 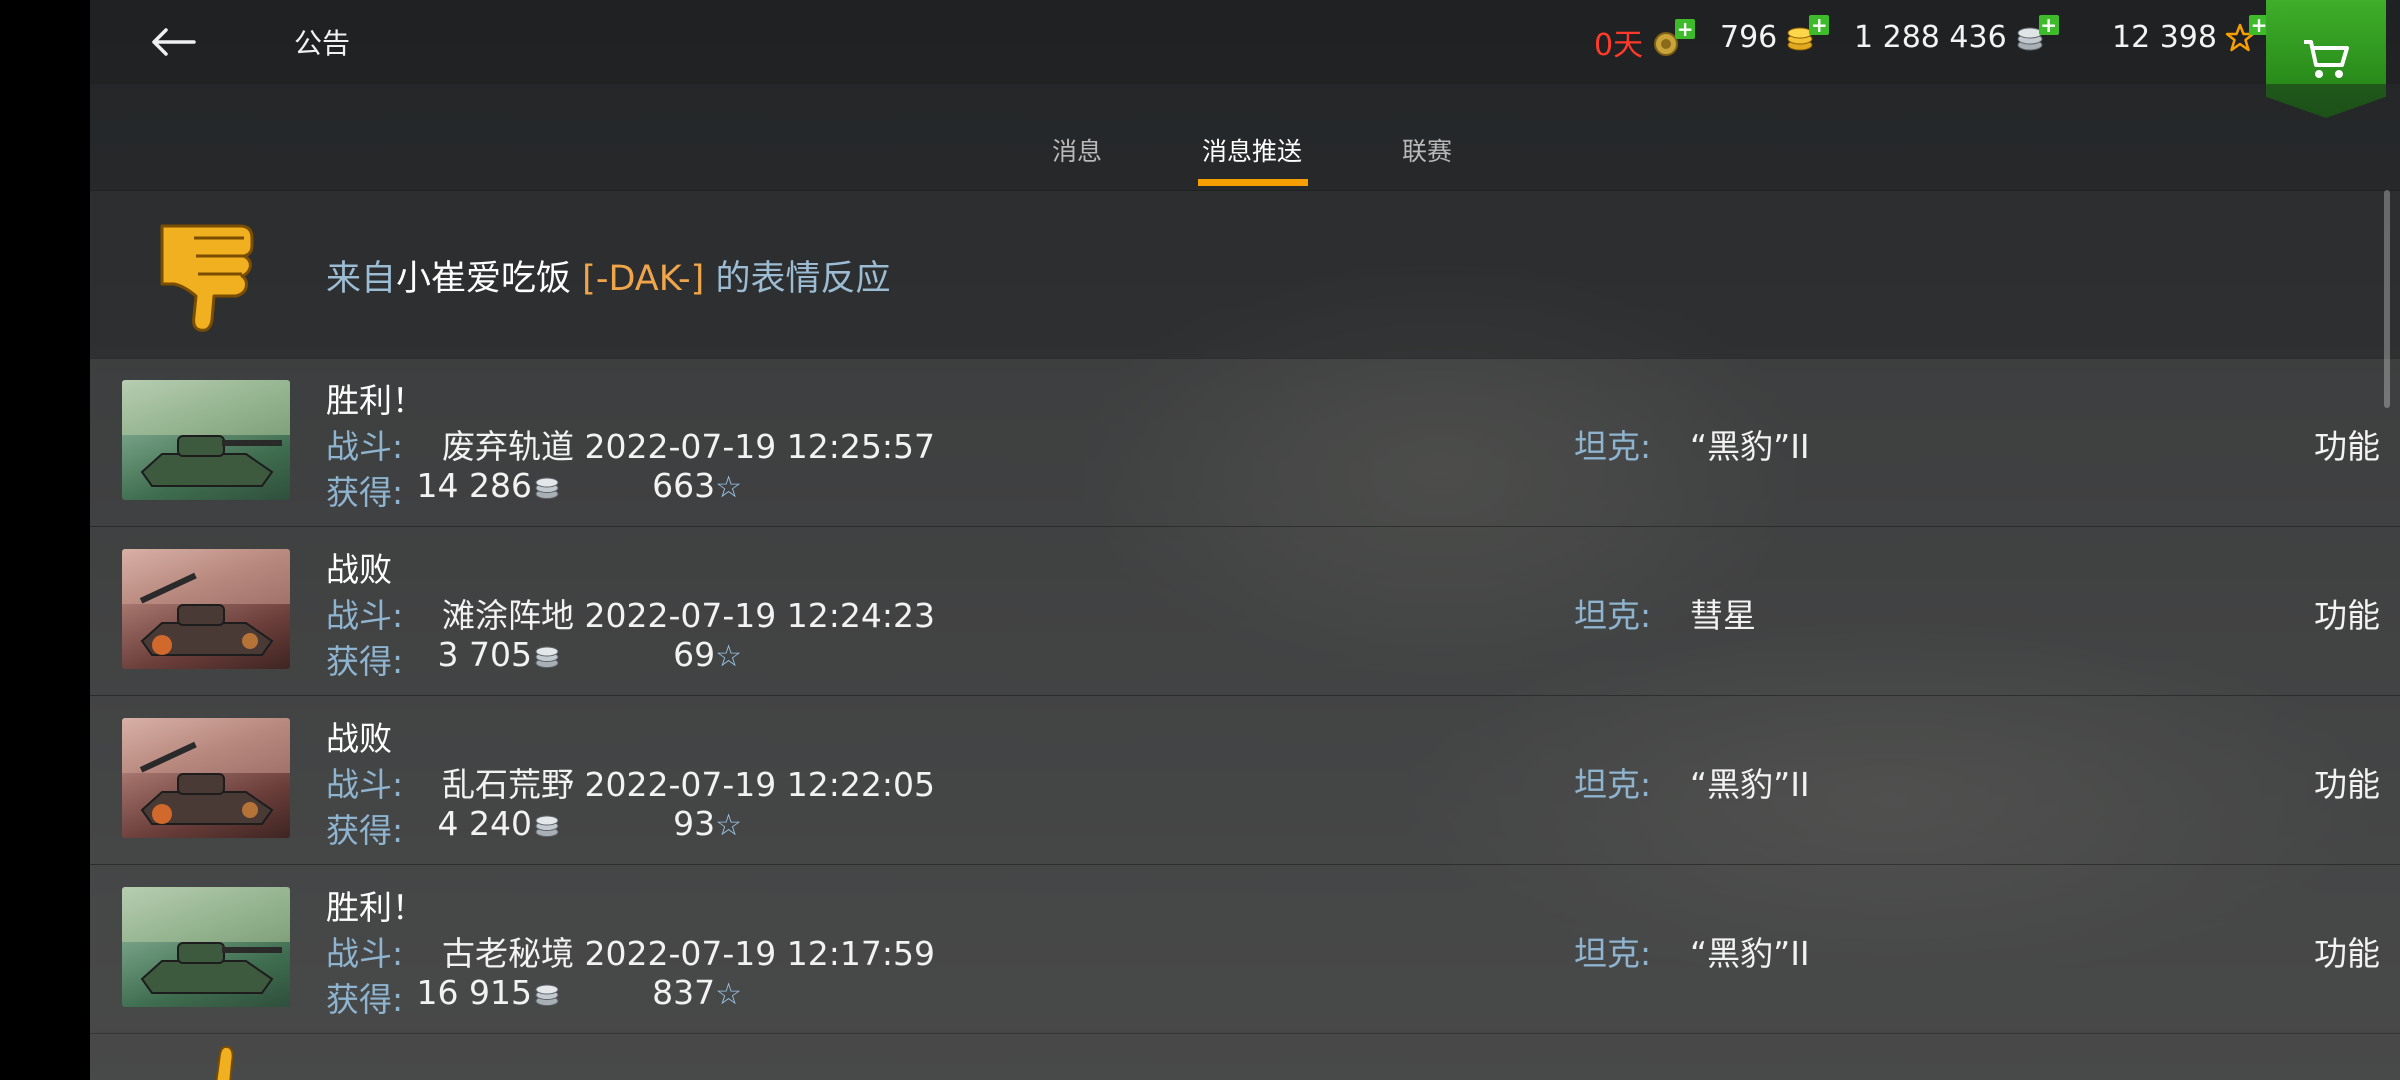 I want to click on free-xp-button: 12 398 +, so click(x=2190, y=34).